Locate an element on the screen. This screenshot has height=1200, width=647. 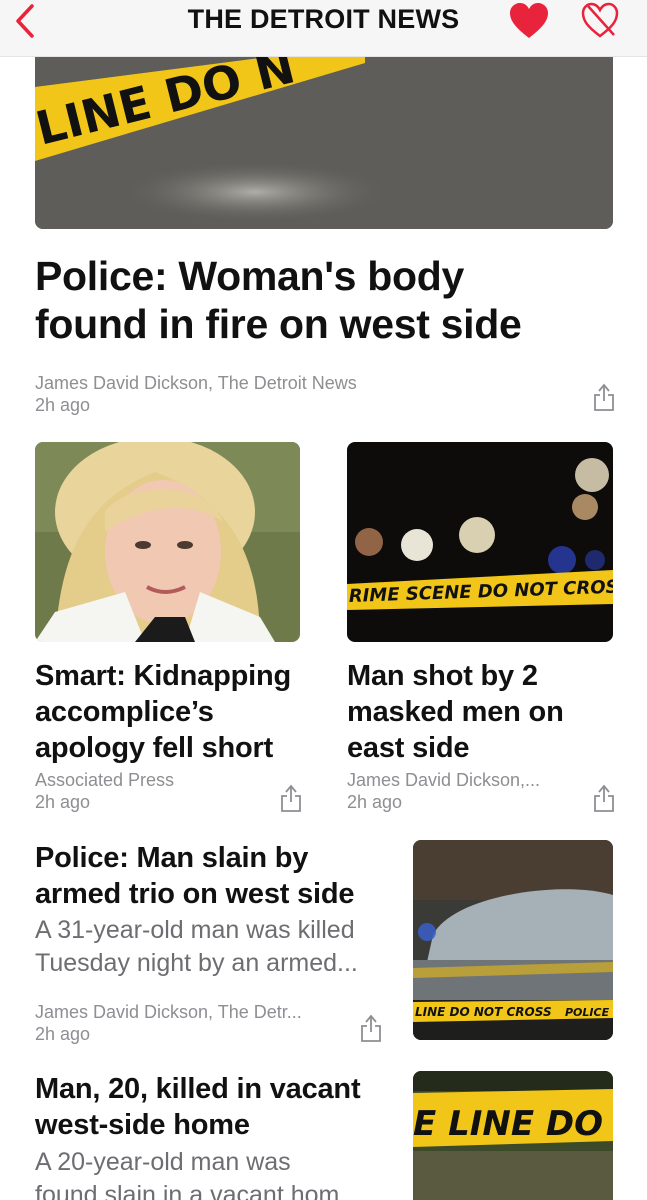
portrait-photo is located at coordinates (167, 542).